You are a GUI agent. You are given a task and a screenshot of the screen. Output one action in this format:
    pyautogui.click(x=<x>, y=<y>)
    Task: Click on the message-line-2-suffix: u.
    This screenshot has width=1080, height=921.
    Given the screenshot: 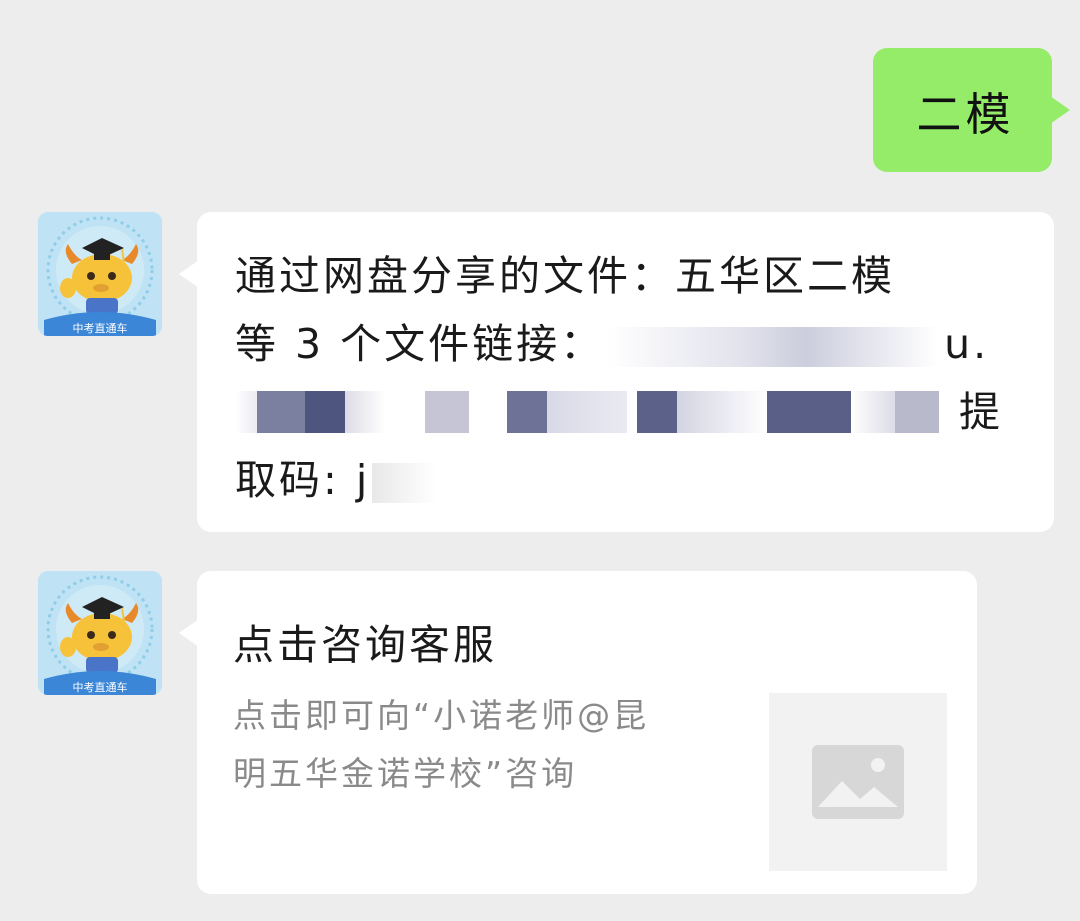 What is the action you would take?
    pyautogui.click(x=967, y=344)
    